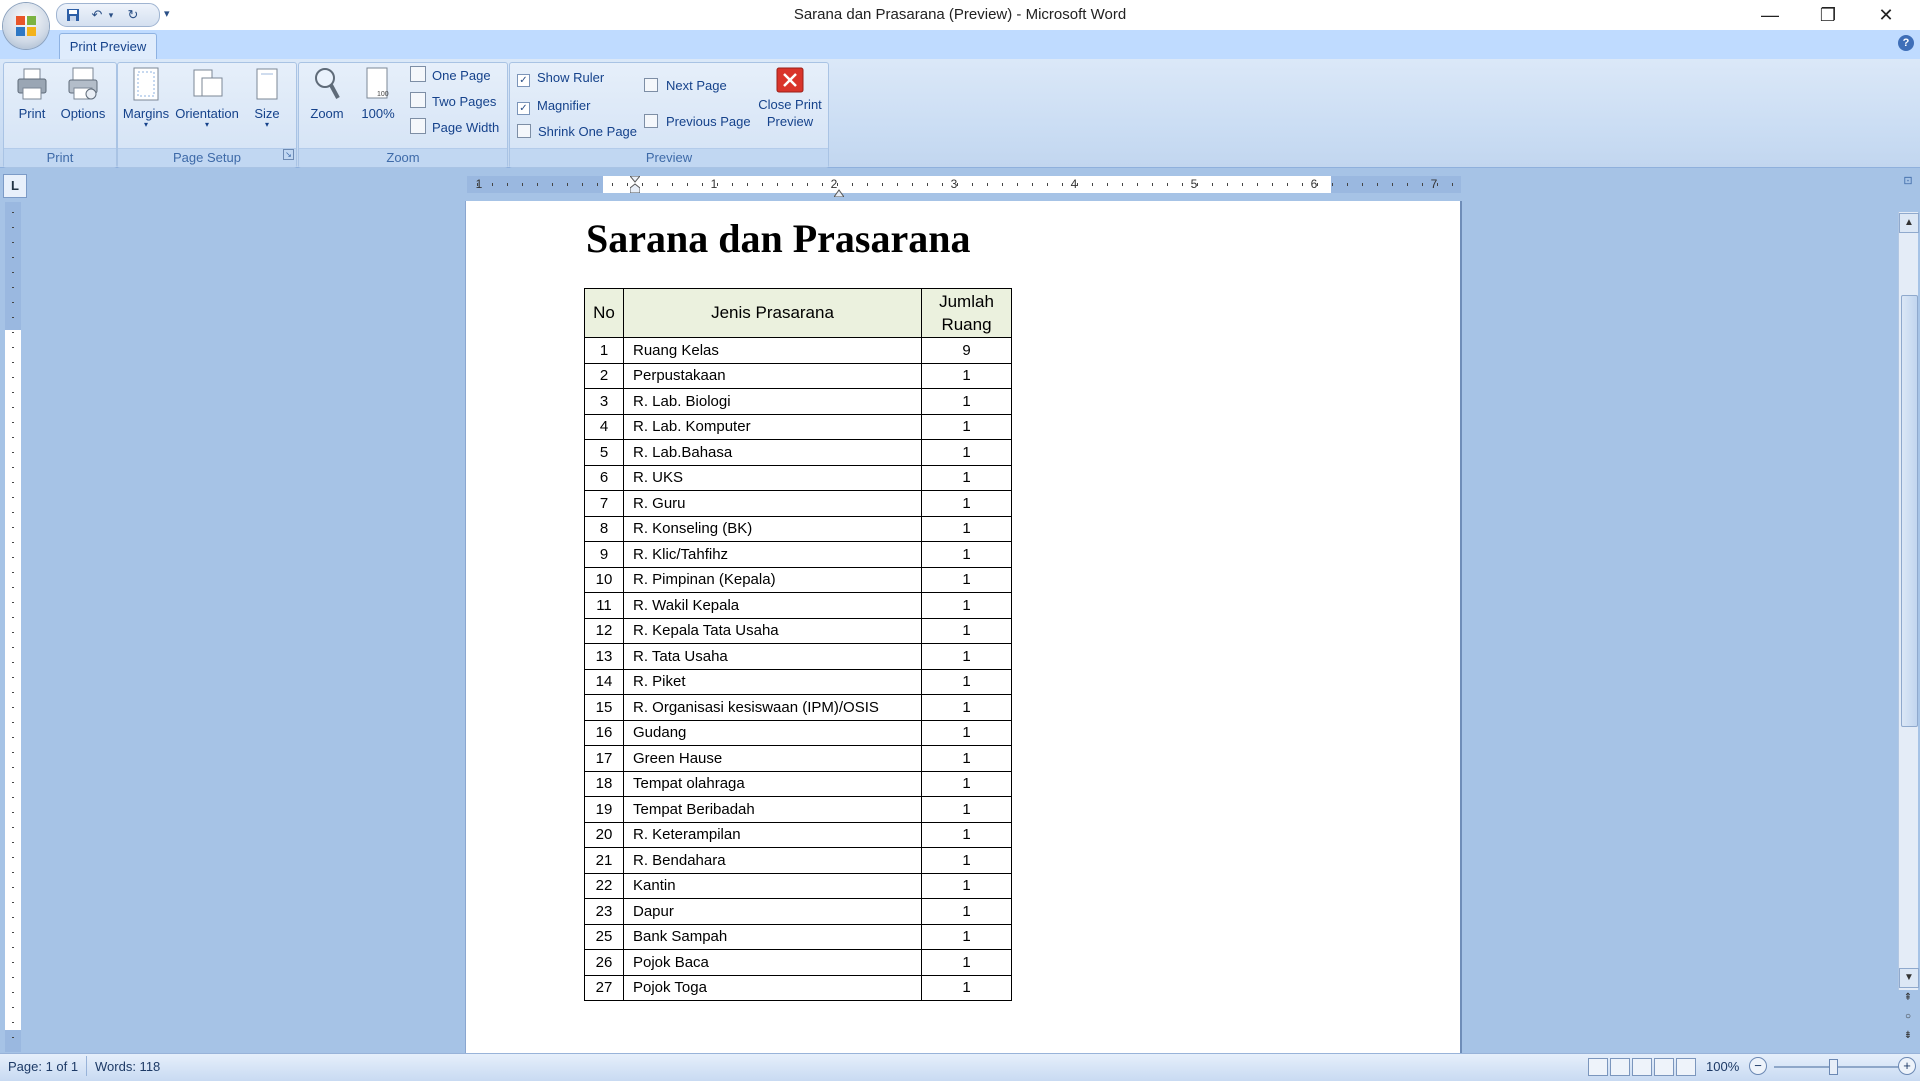 This screenshot has height=1081, width=1920. What do you see at coordinates (1828, 15) in the screenshot?
I see `restore-button: ❐` at bounding box center [1828, 15].